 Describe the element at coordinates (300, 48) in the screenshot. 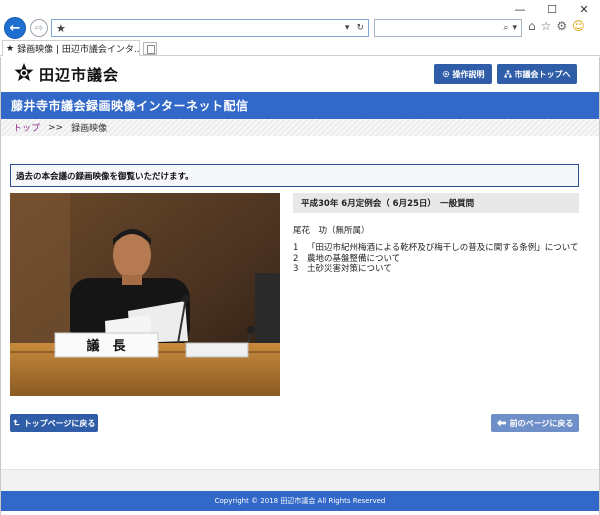

I see `tab-bar: ★ 録画映像 | 田辺市議会インタ... ×` at that location.